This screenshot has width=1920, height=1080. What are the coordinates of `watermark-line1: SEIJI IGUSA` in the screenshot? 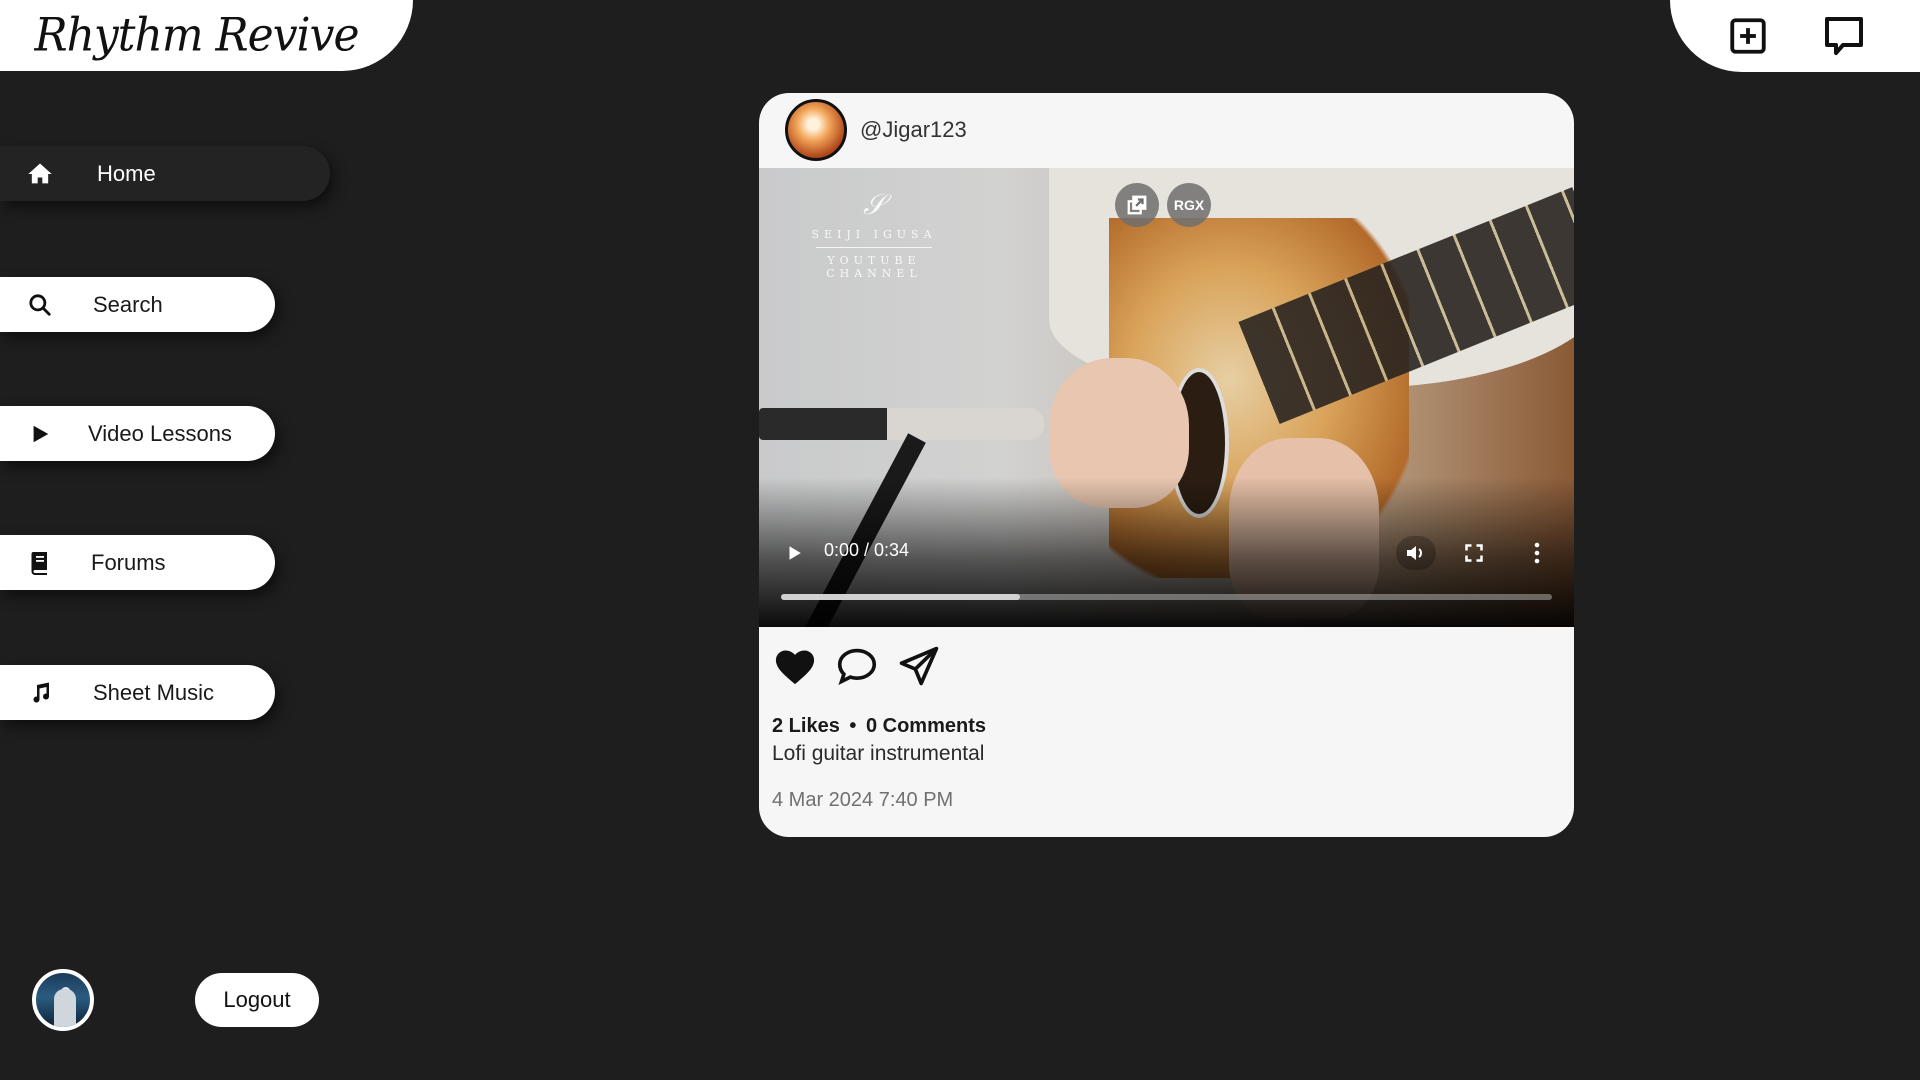 It's located at (874, 234).